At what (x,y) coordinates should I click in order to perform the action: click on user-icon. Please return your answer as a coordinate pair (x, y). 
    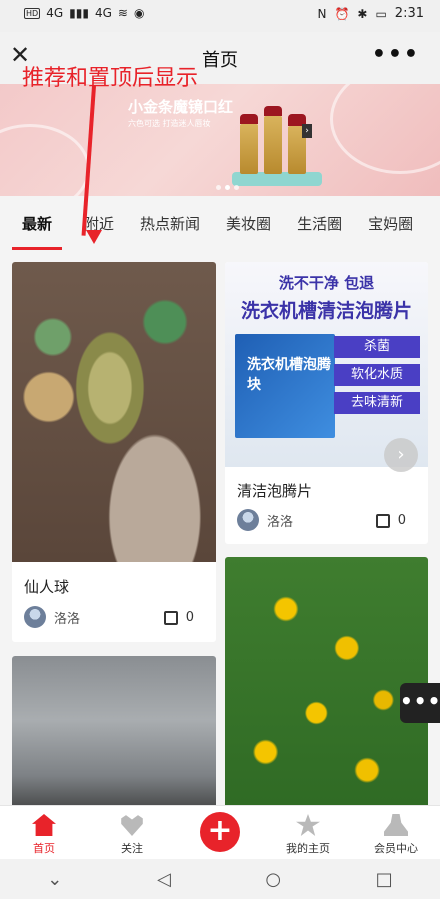
    Looking at the image, I should click on (396, 825).